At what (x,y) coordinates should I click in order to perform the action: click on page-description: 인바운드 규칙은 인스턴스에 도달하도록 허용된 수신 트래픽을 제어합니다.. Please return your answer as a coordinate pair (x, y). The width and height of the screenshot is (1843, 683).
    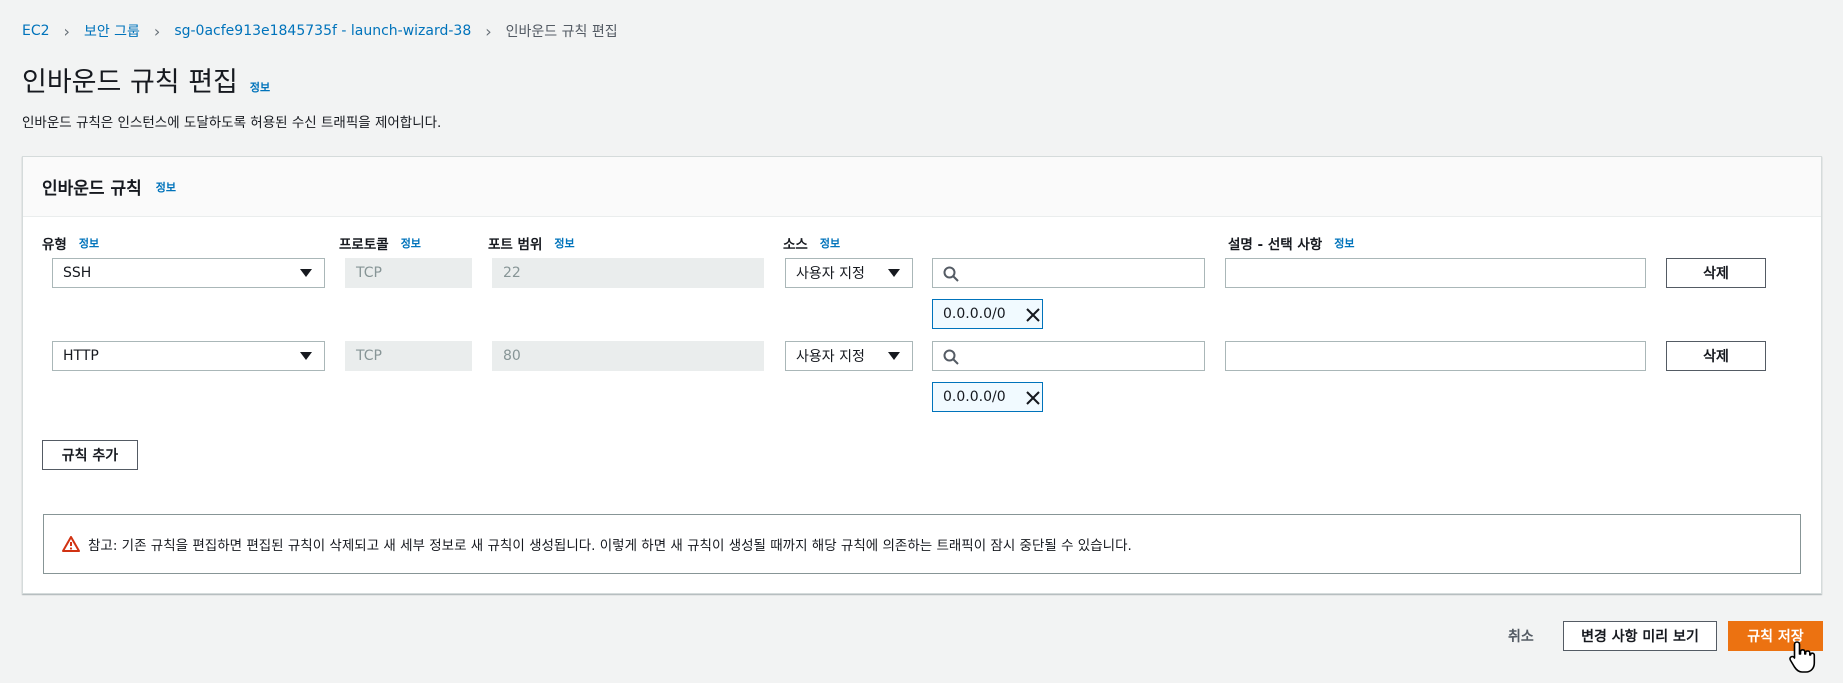
    Looking at the image, I should click on (232, 123).